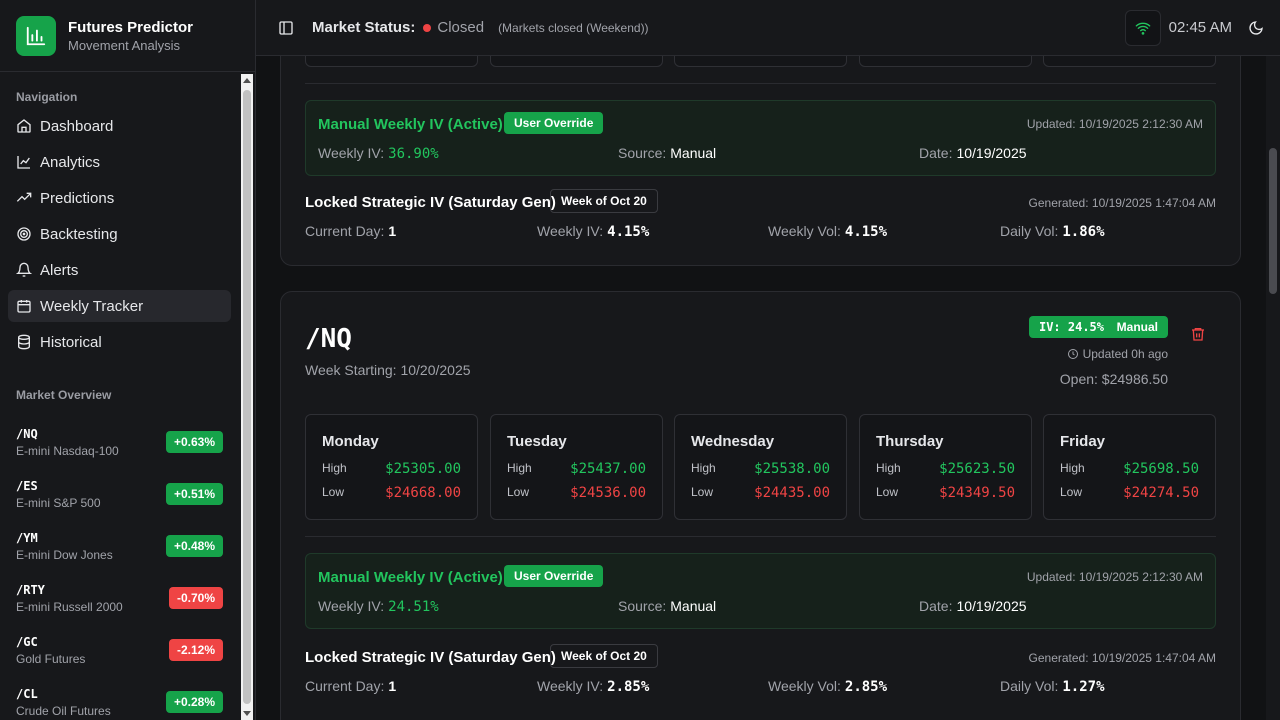 The image size is (1280, 720). Describe the element at coordinates (910, 441) in the screenshot. I see `day-name: Thursday` at that location.